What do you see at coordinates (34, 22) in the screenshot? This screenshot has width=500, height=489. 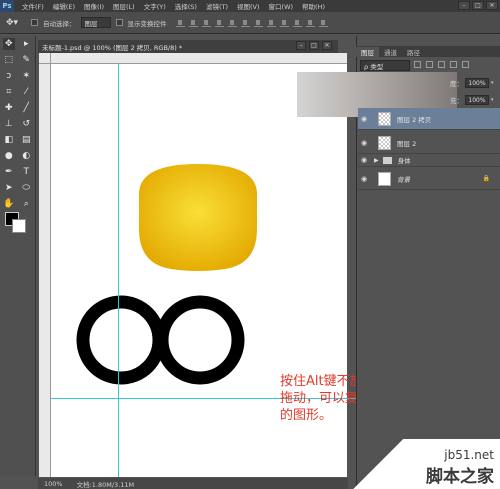 I see `auto-select-checkbox` at bounding box center [34, 22].